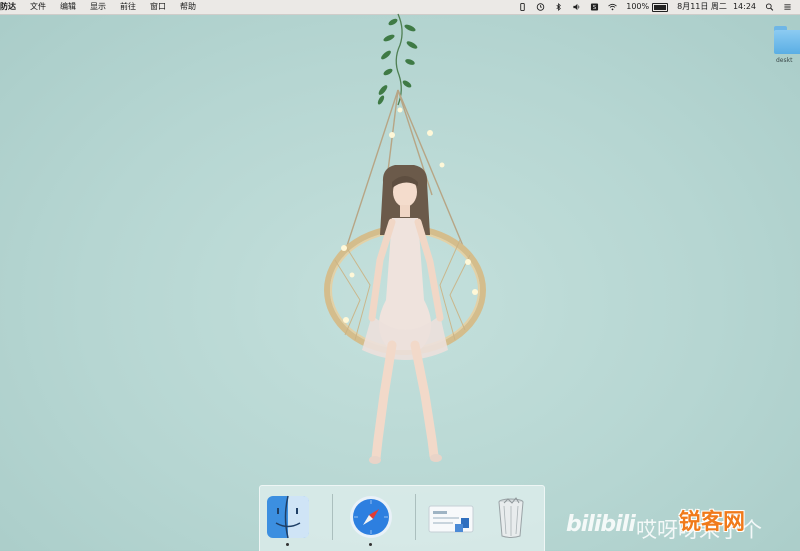 This screenshot has width=800, height=551. What do you see at coordinates (712, 522) in the screenshot?
I see `site-watermark: 锐客网` at bounding box center [712, 522].